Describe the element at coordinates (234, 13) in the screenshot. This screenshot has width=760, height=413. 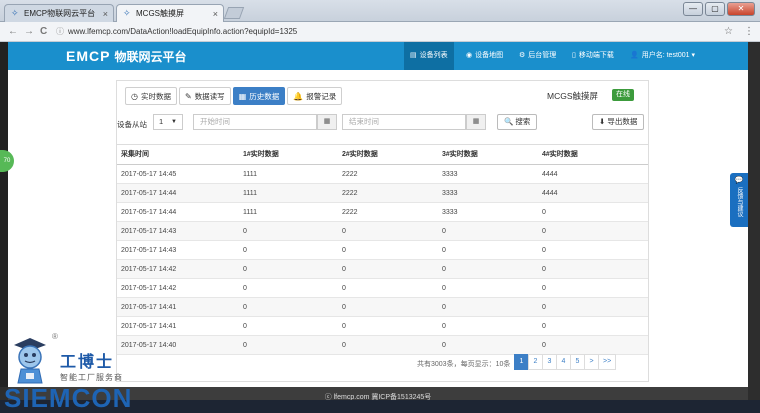
I see `new-tab-button` at that location.